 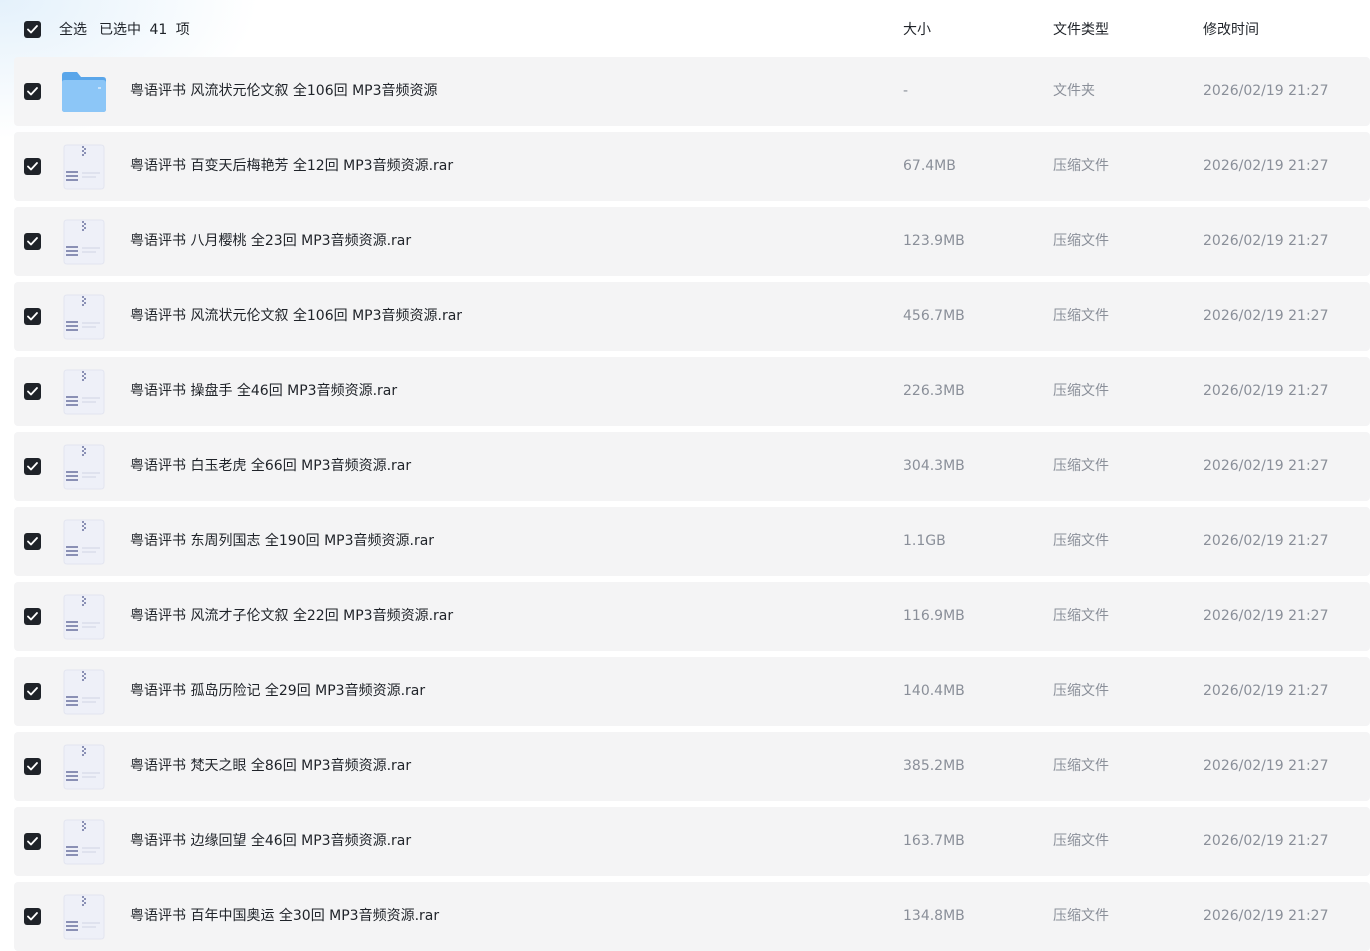 I want to click on folder-icon, so click(x=84, y=92).